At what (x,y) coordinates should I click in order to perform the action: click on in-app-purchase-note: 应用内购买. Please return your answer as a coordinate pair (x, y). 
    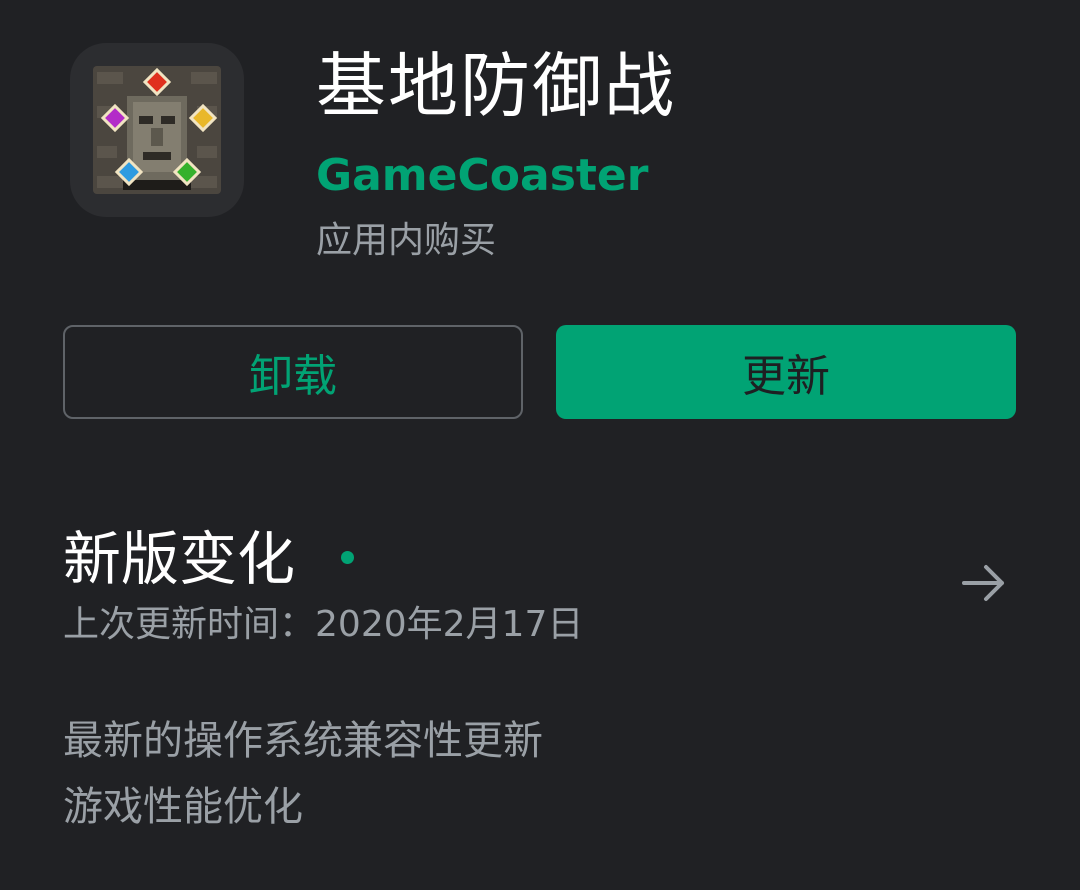
    Looking at the image, I should click on (406, 240).